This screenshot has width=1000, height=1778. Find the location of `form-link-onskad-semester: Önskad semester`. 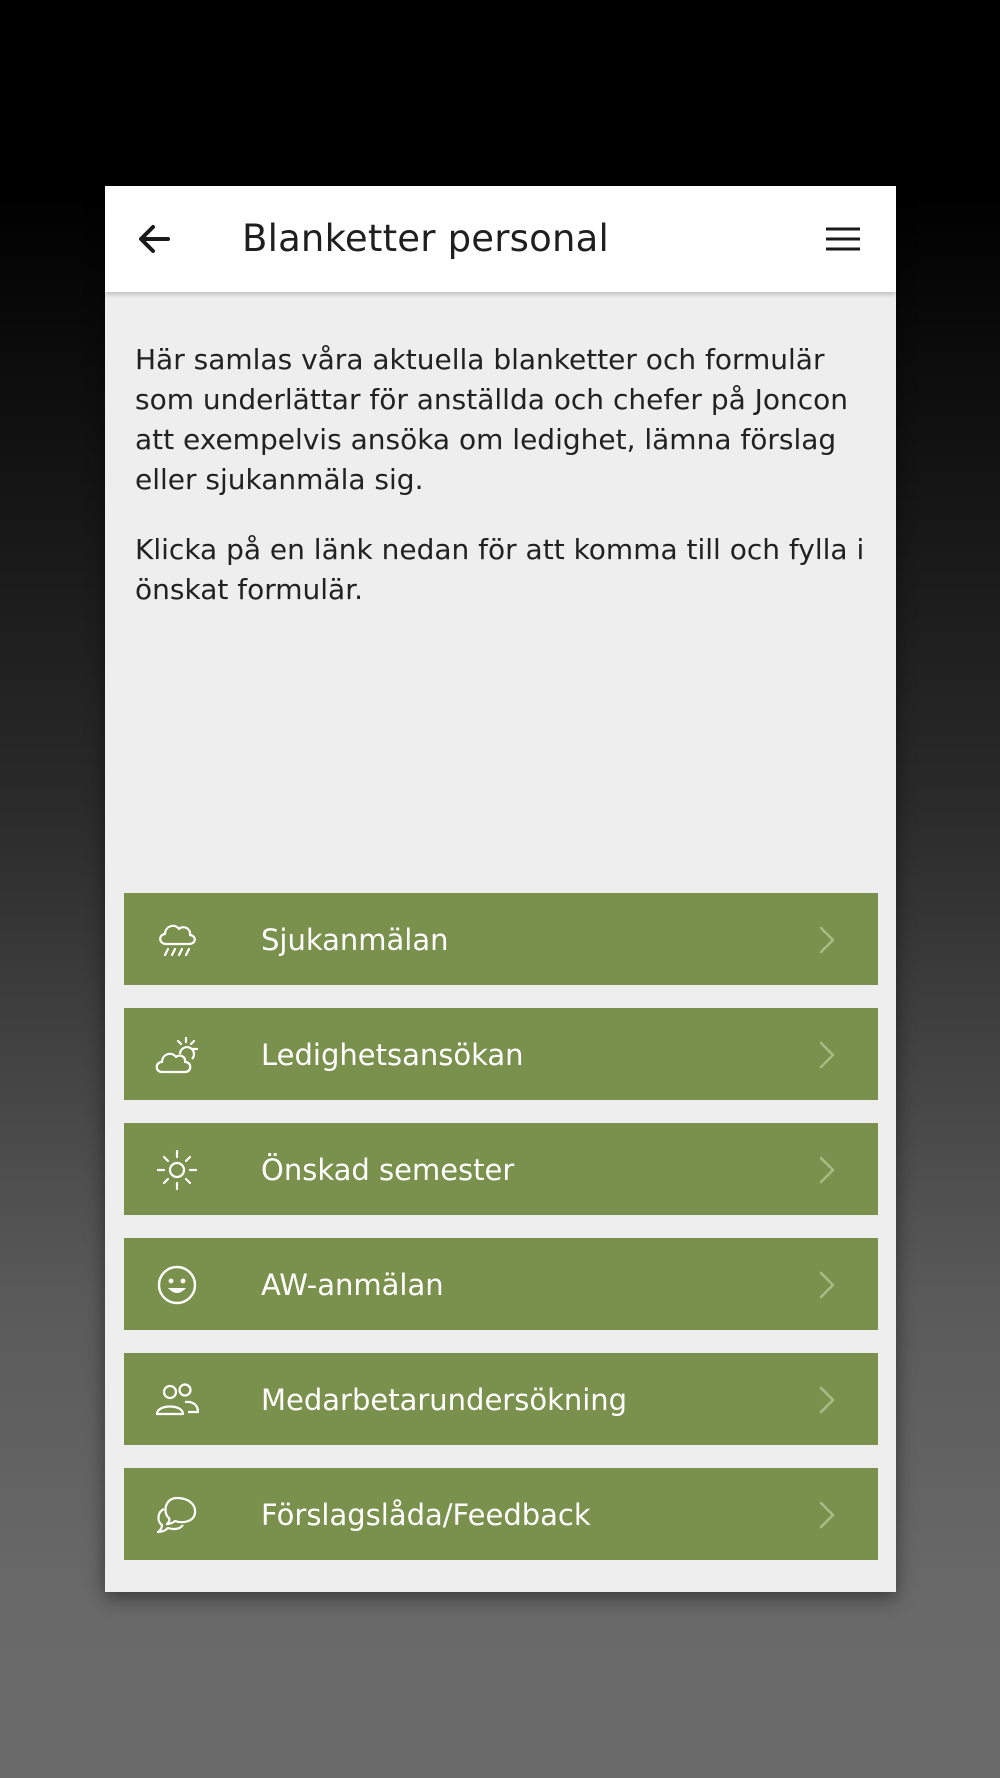

form-link-onskad-semester: Önskad semester is located at coordinates (501, 1169).